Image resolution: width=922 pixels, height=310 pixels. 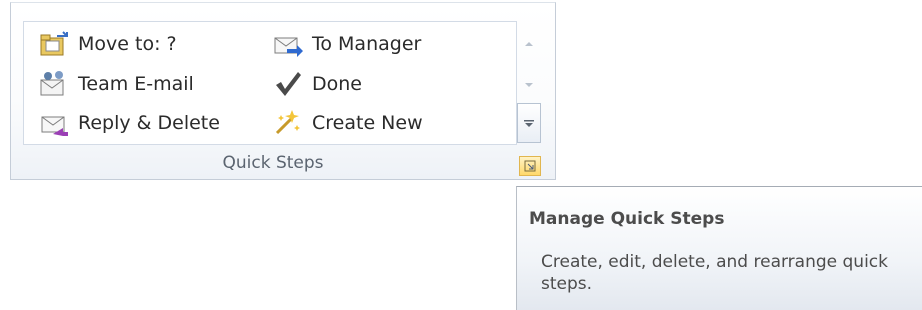 I want to click on quick-step-move-to: Move to: ?, so click(x=107, y=44).